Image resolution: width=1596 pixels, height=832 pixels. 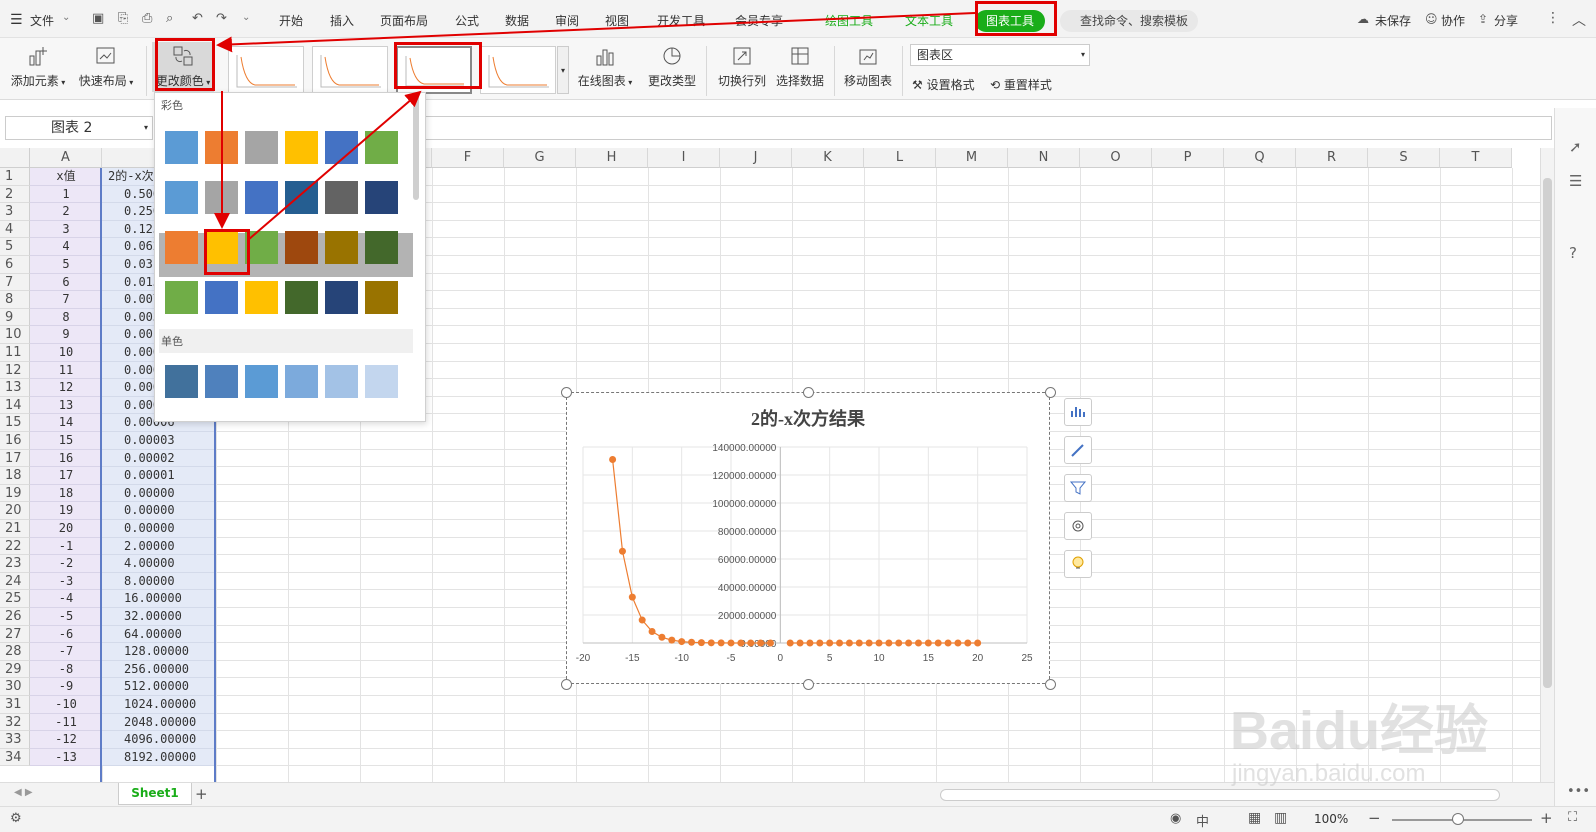 What do you see at coordinates (23, 792) in the screenshot?
I see `sheet-nav-icon: ◀ ▶` at bounding box center [23, 792].